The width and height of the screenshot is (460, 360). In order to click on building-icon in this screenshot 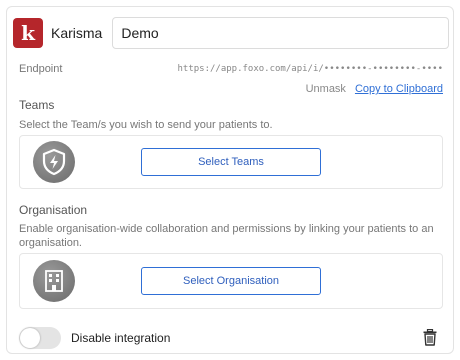, I will do `click(54, 281)`.